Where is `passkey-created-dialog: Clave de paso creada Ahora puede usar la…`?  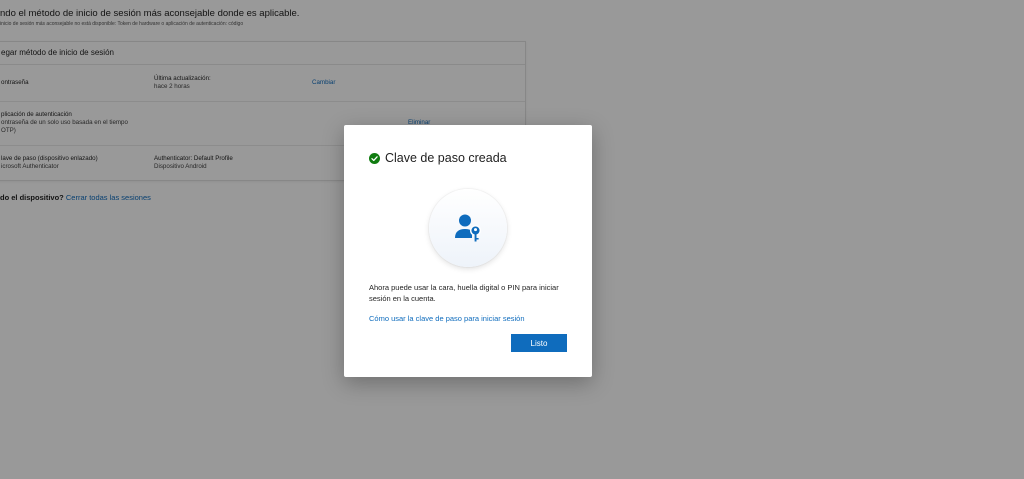
passkey-created-dialog: Clave de paso creada Ahora puede usar la… is located at coordinates (468, 251).